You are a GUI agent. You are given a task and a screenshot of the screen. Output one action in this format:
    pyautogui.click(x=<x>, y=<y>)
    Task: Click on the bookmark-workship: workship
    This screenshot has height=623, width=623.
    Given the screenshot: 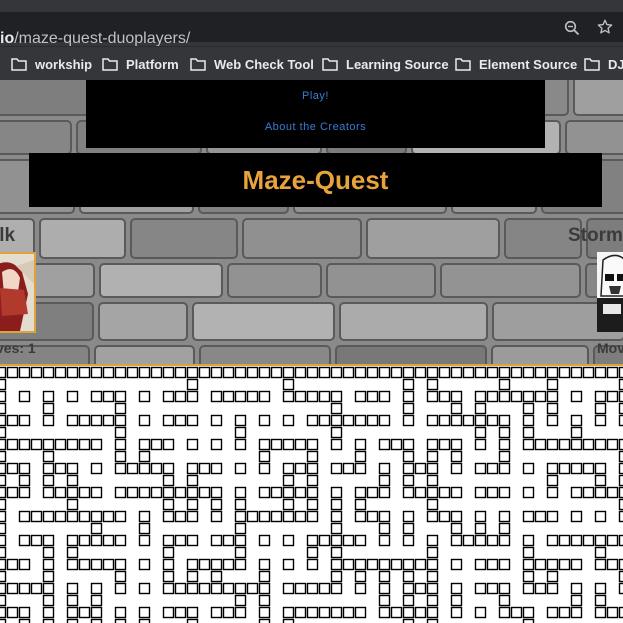 What is the action you would take?
    pyautogui.click(x=51, y=64)
    